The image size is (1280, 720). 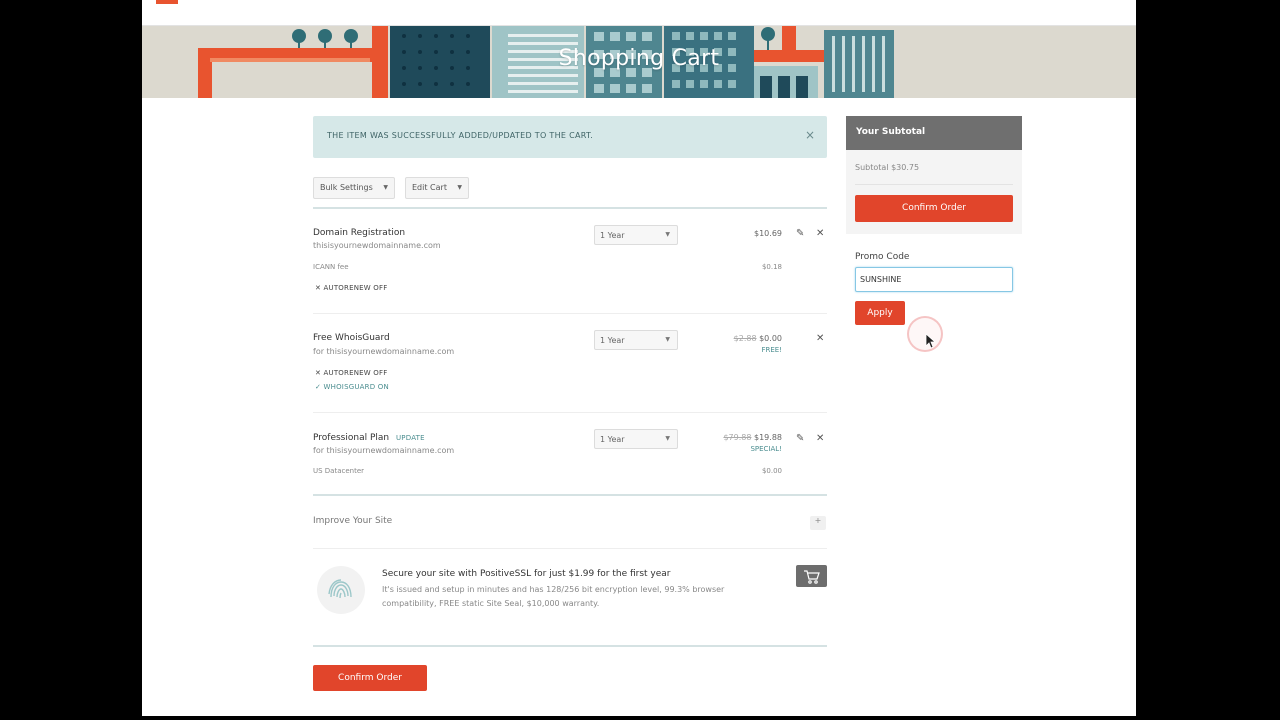 I want to click on new-price: $0.00, so click(x=770, y=338).